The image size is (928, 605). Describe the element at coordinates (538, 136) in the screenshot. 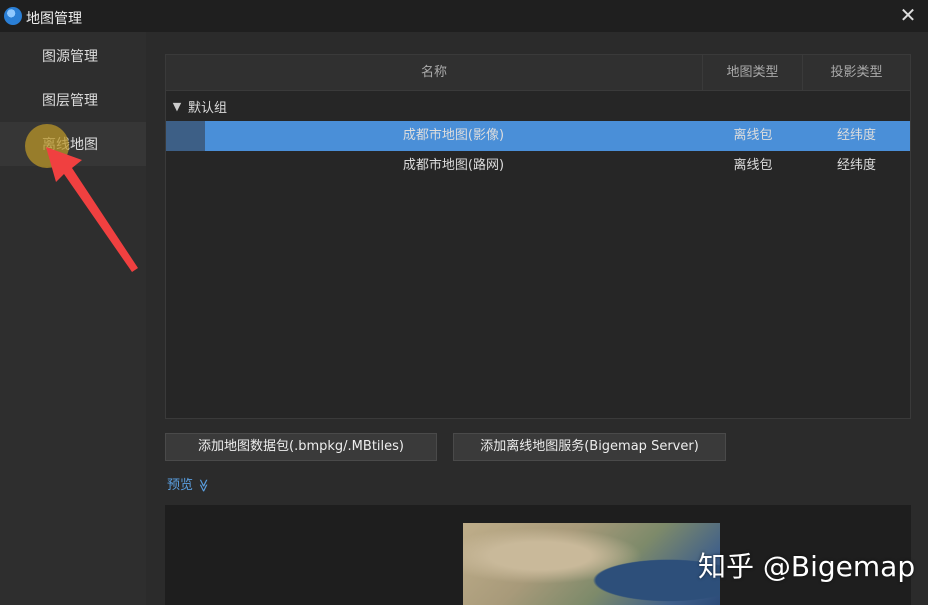

I see `table-row: 成都市地图(影像) 离线包 经纬度` at that location.